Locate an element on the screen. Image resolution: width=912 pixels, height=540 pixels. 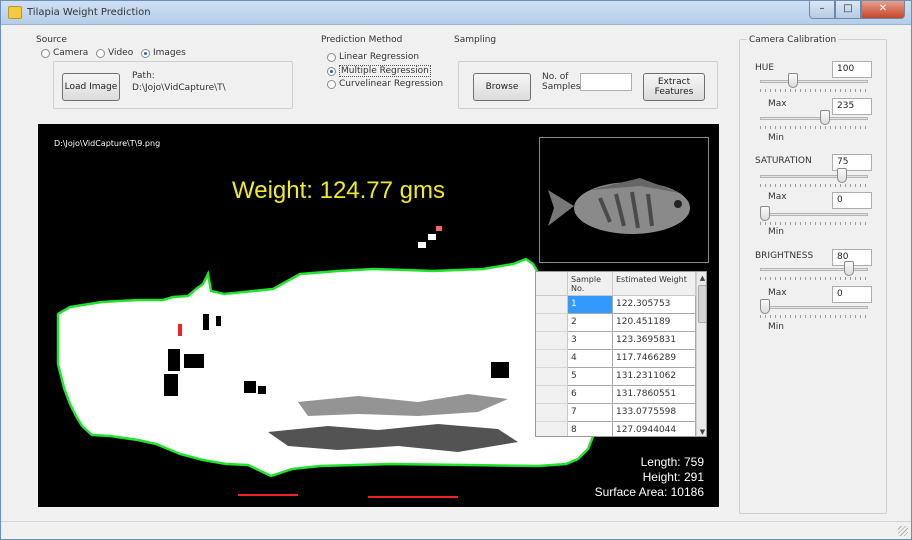
radio-camera: Camera is located at coordinates (64, 53).